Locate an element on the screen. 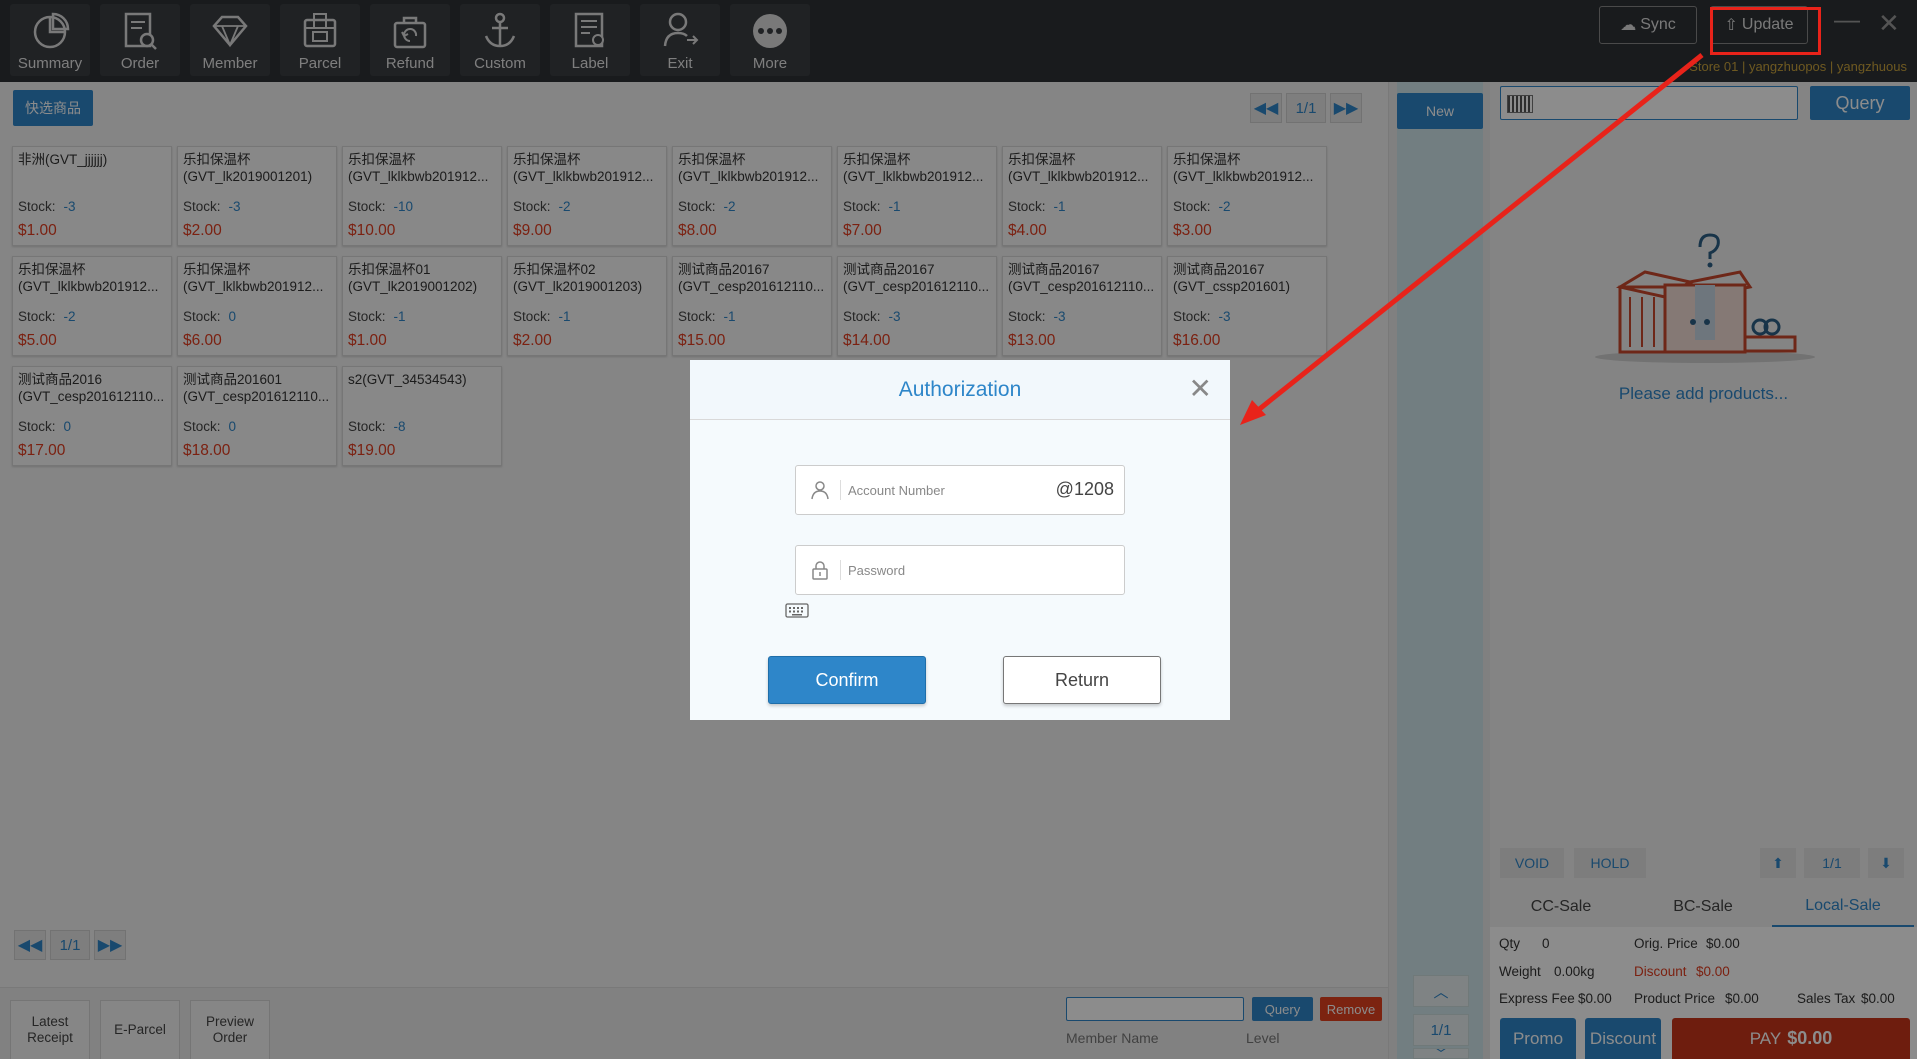 Image resolution: width=1917 pixels, height=1059 pixels. update-highlight-box is located at coordinates (1765, 31).